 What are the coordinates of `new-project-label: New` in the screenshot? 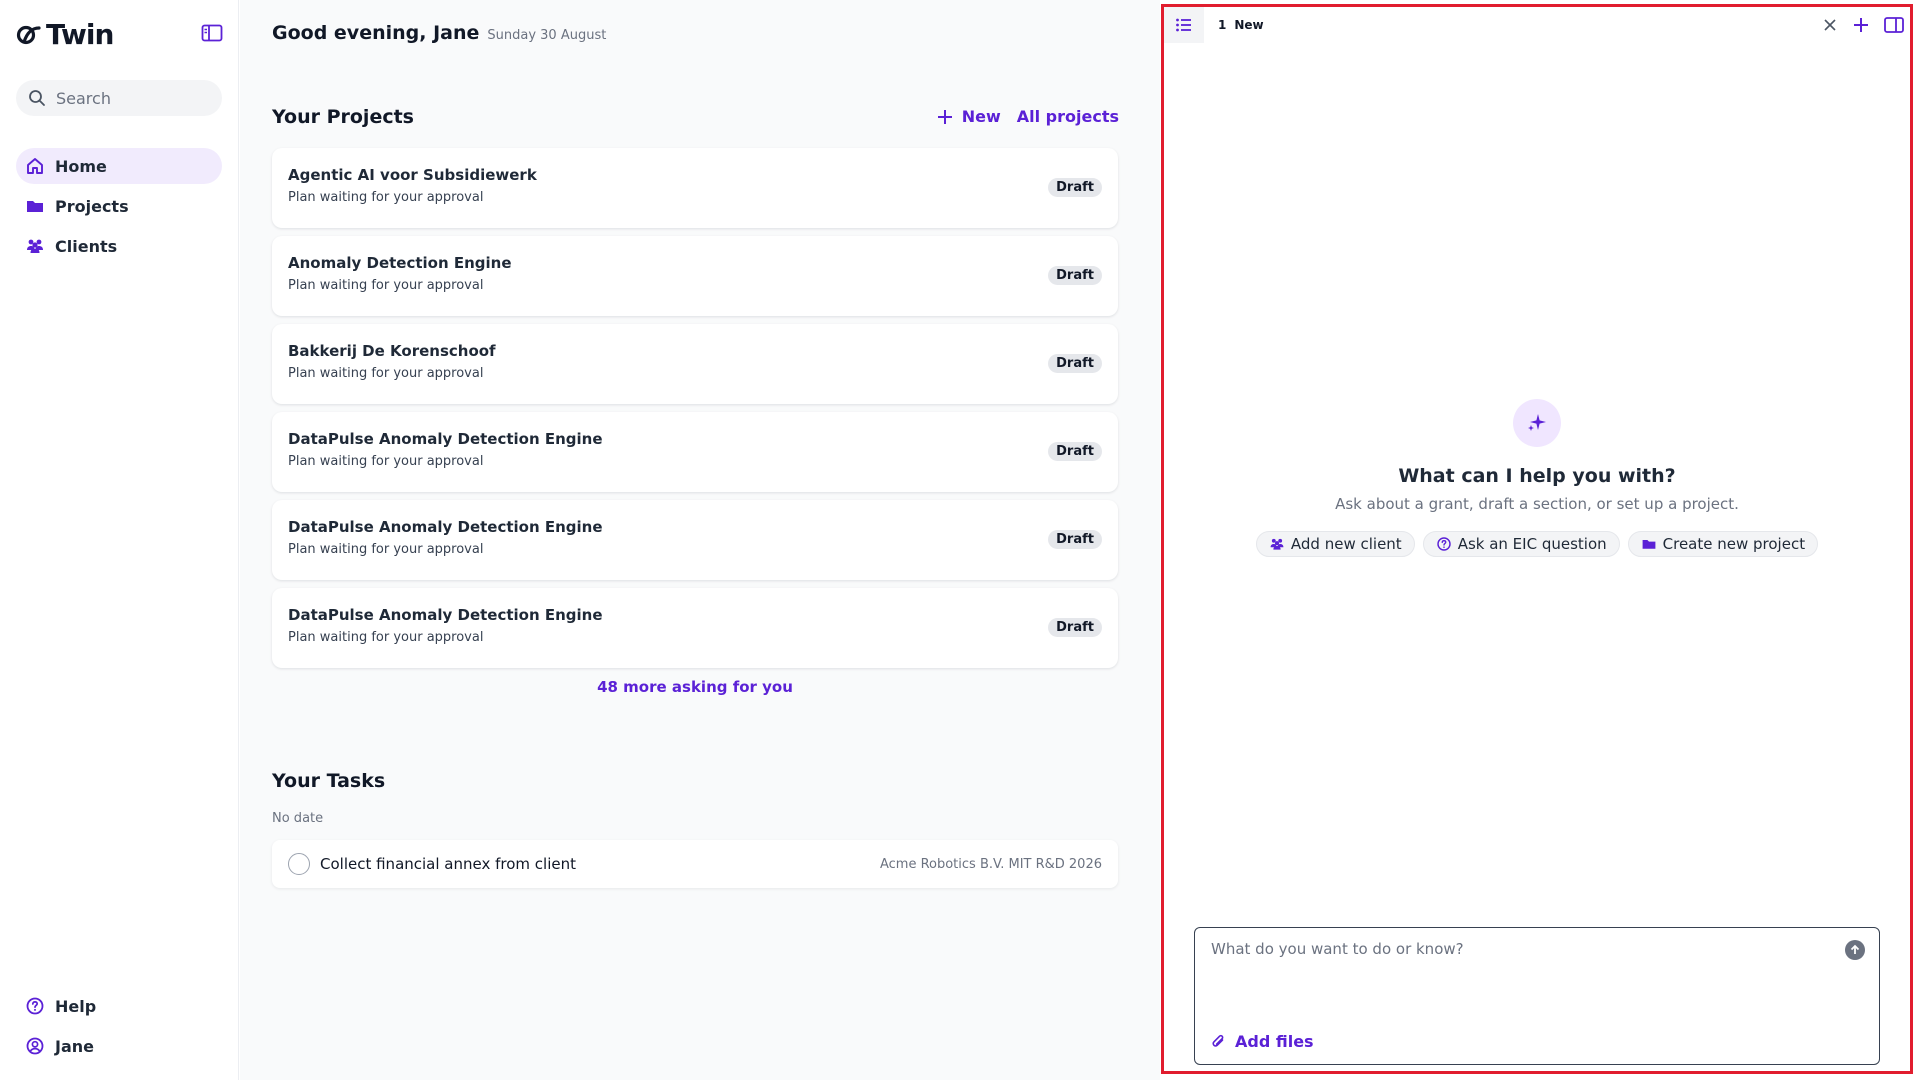 It's located at (981, 116).